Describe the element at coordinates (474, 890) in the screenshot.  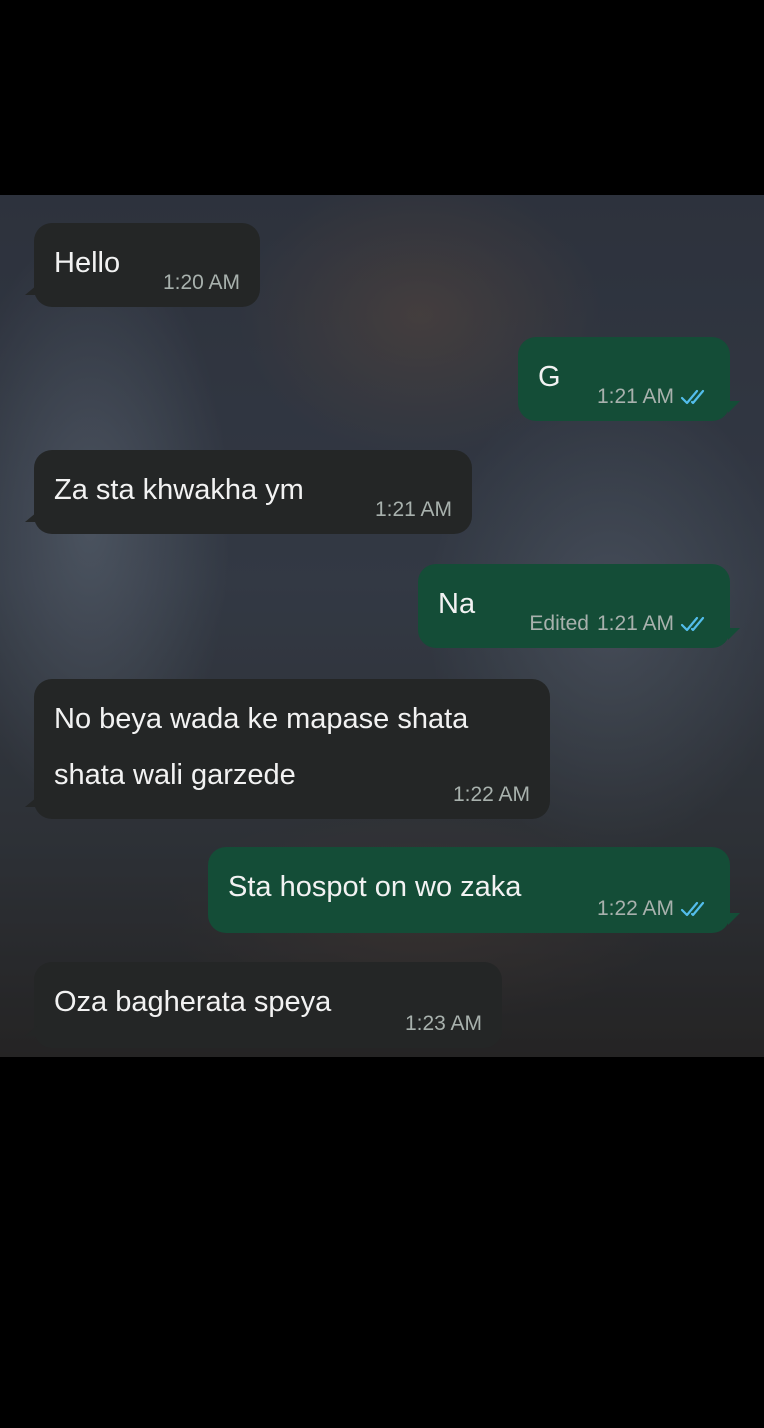
I see `outgoing-message: Sta hospot on wo zaka 1:22 AM` at that location.